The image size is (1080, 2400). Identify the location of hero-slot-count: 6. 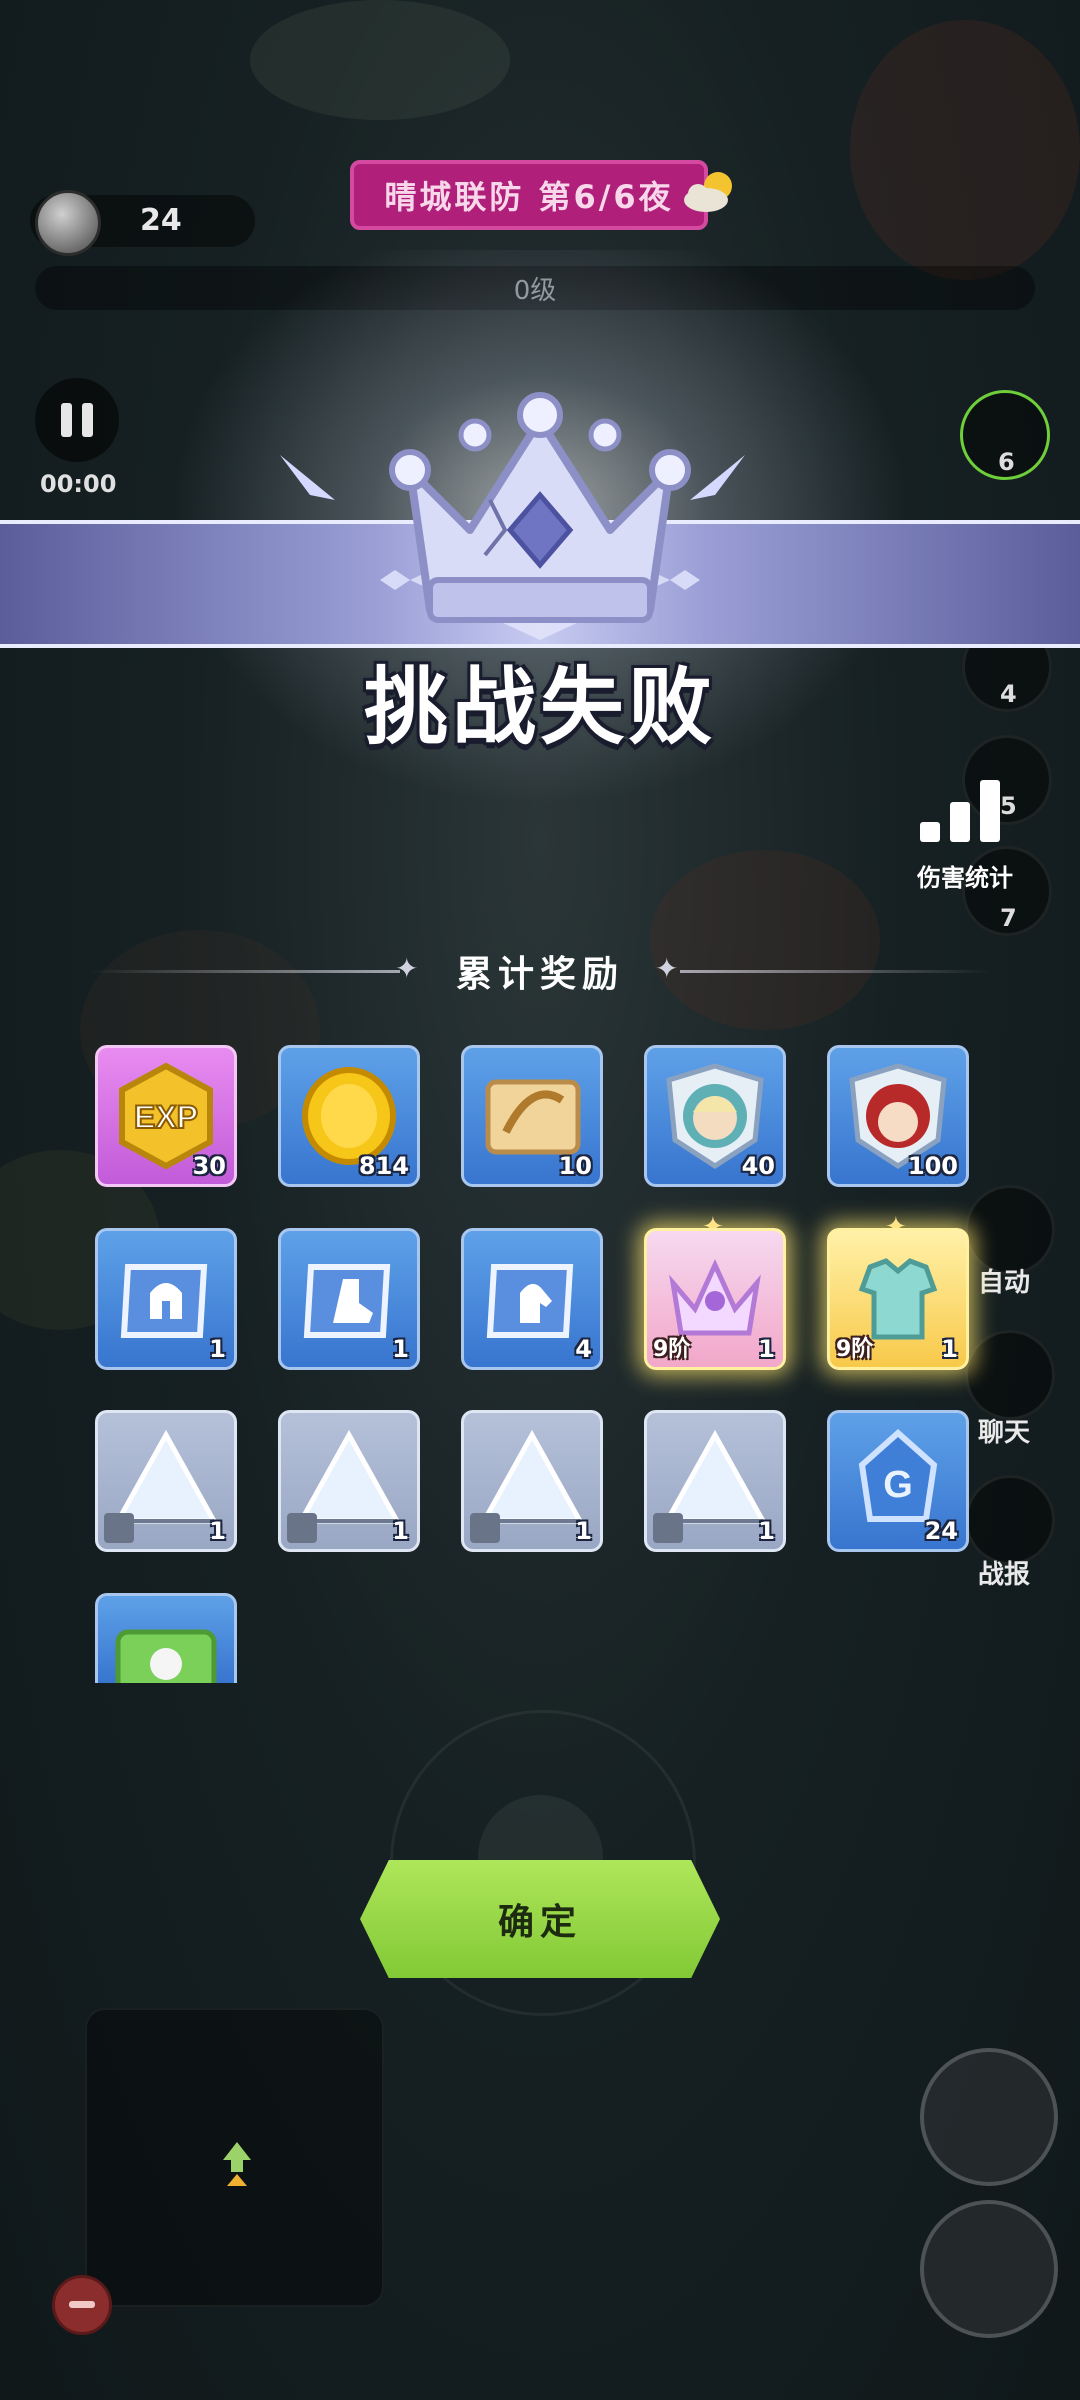
(1006, 462).